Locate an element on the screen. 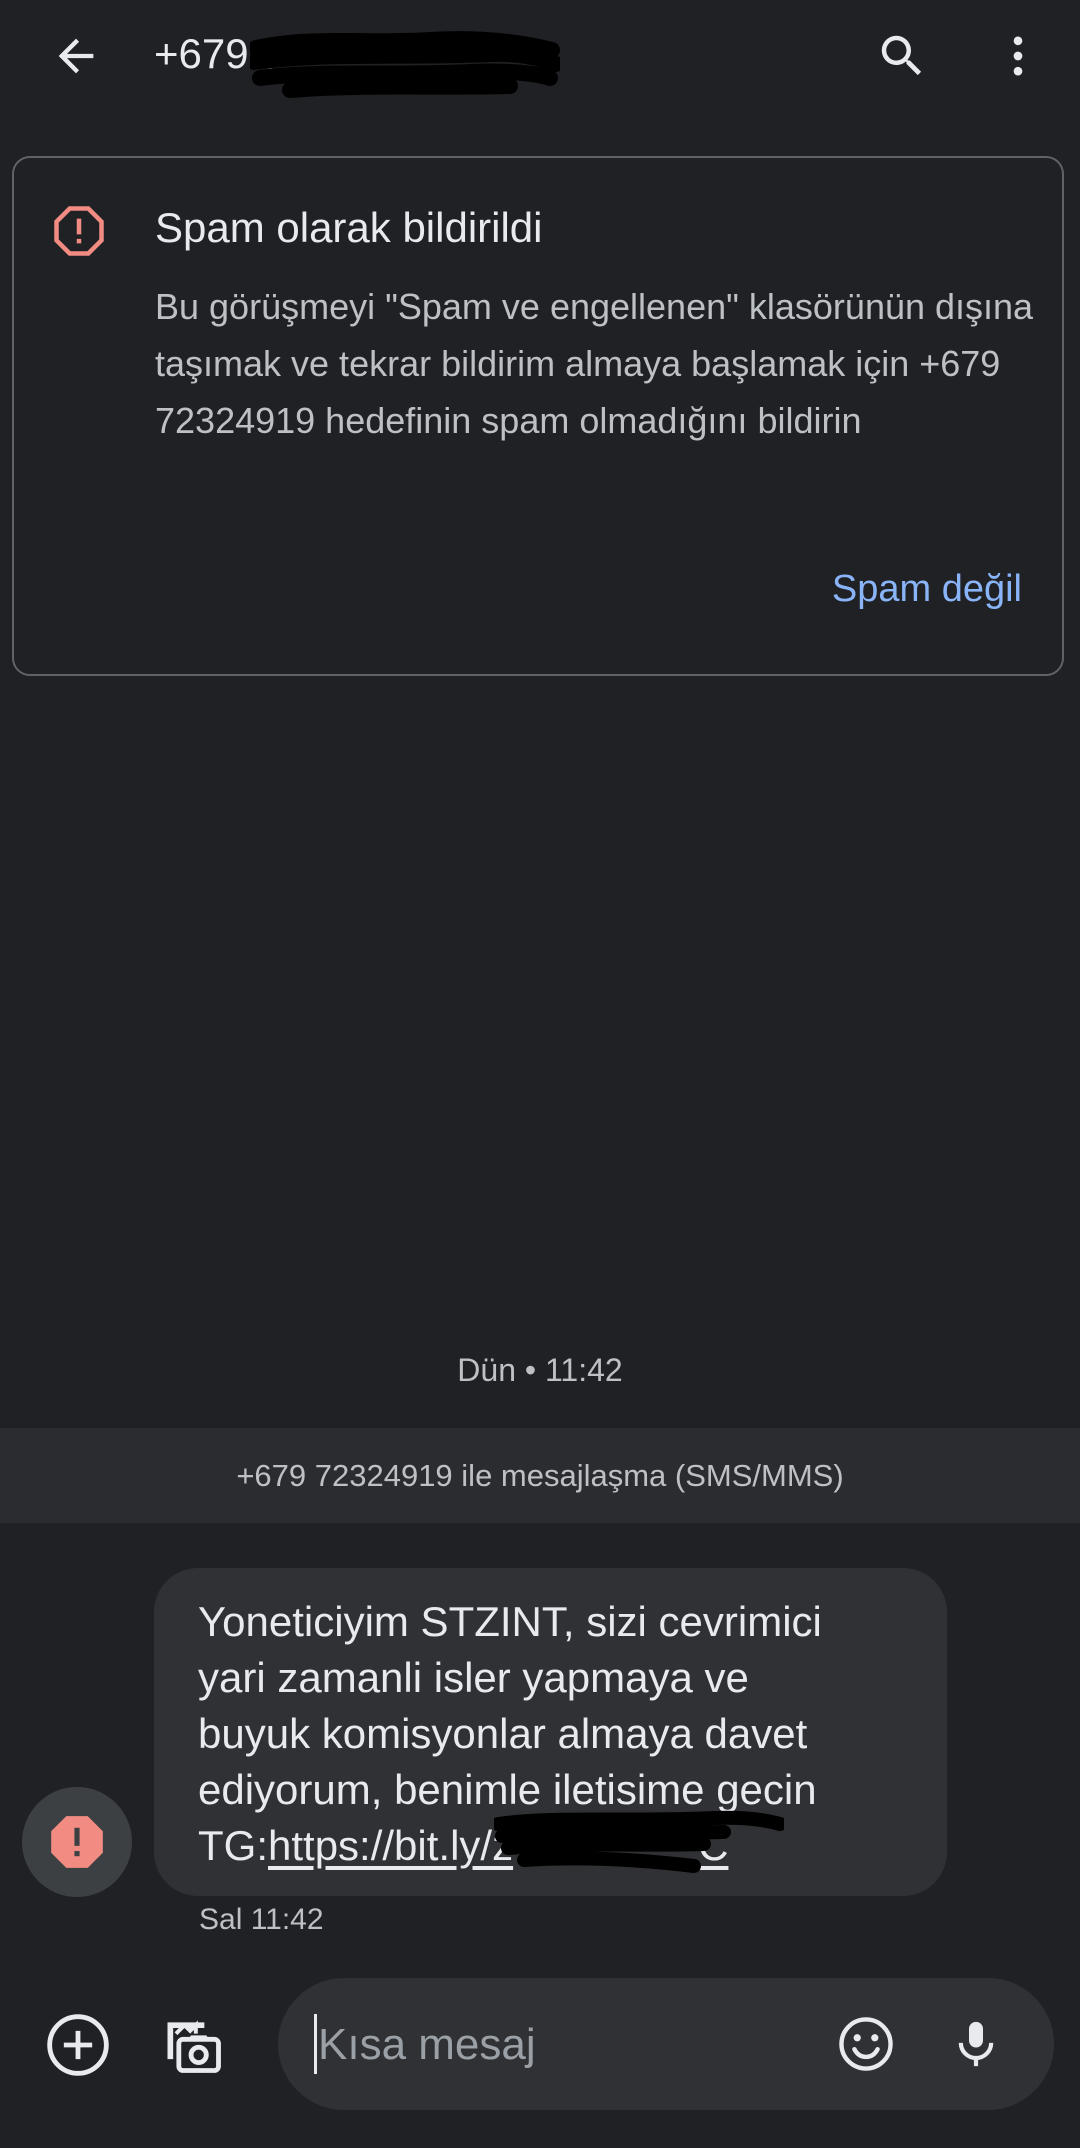  spam-card-title: Spam olarak bildirildi is located at coordinates (349, 227).